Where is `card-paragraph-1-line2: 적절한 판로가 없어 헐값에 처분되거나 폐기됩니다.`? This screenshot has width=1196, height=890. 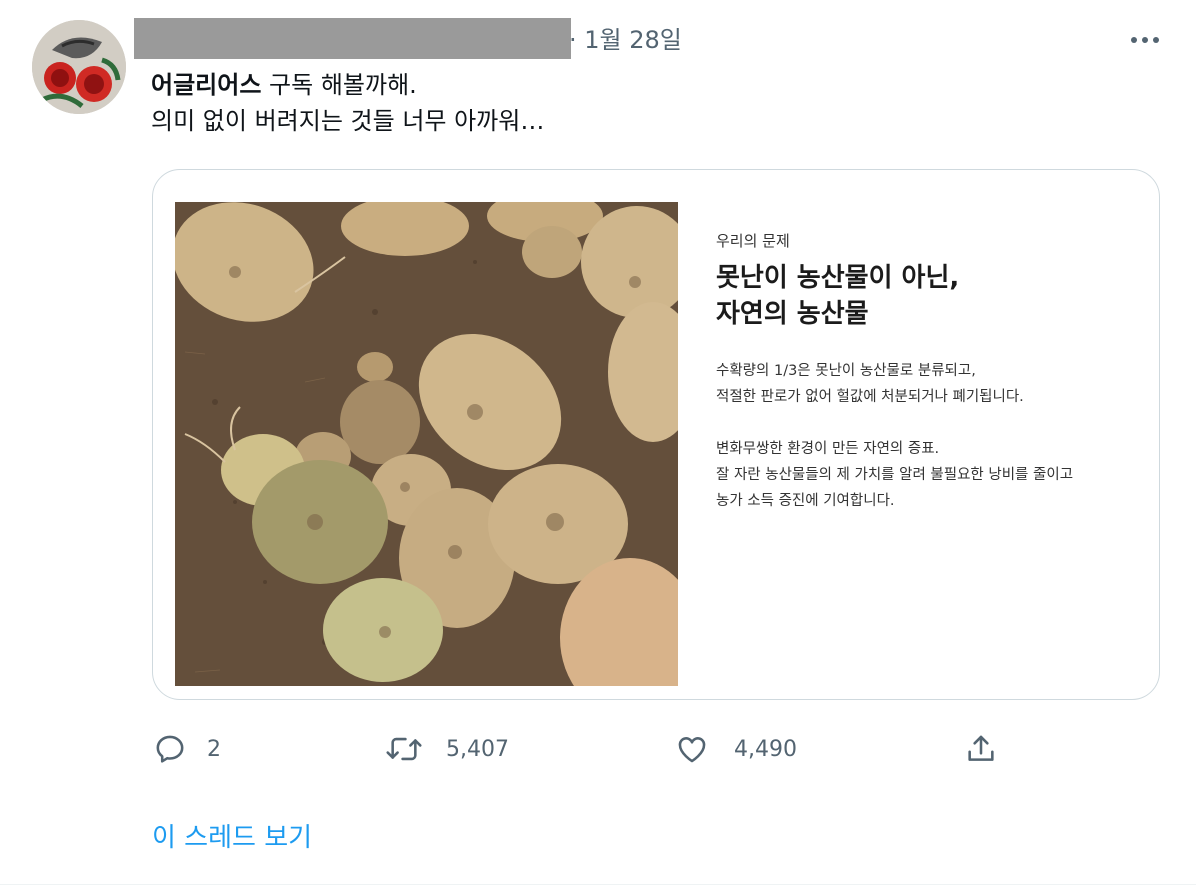 card-paragraph-1-line2: 적절한 판로가 없어 헐값에 처분되거나 폐기됩니다. is located at coordinates (870, 397).